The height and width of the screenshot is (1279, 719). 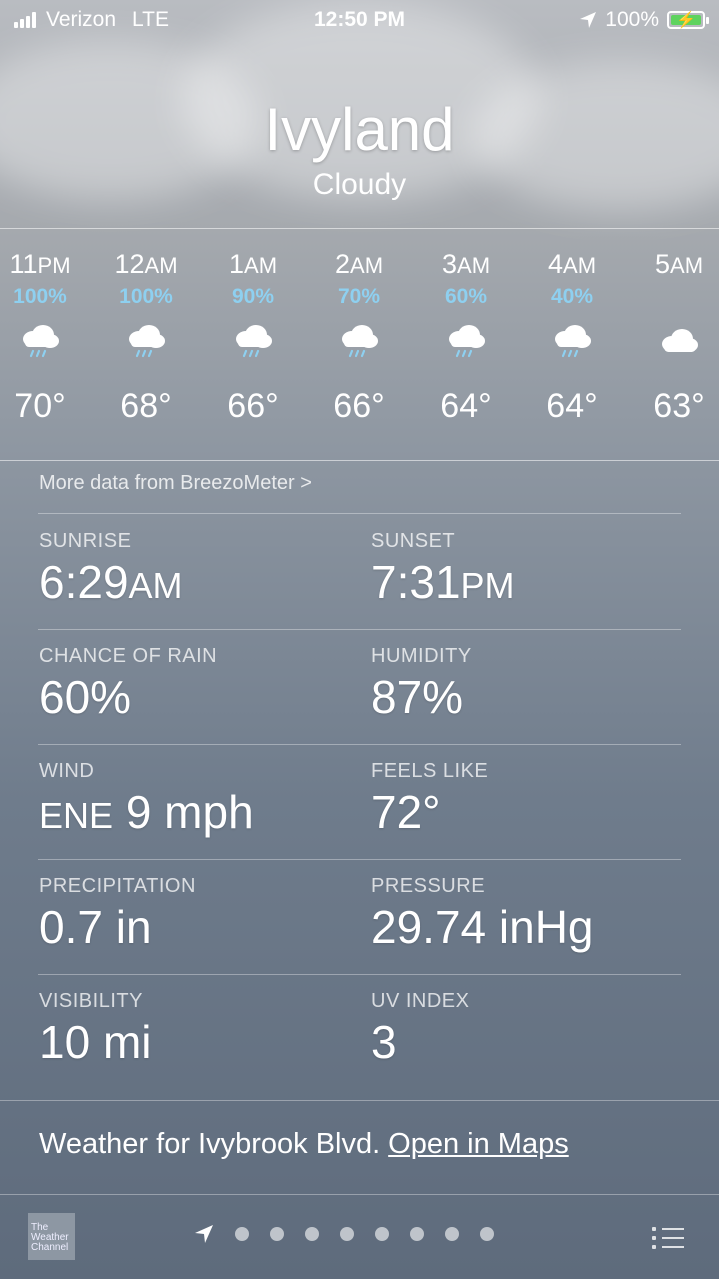 What do you see at coordinates (146, 406) in the screenshot?
I see `hour-temperature: 68°` at bounding box center [146, 406].